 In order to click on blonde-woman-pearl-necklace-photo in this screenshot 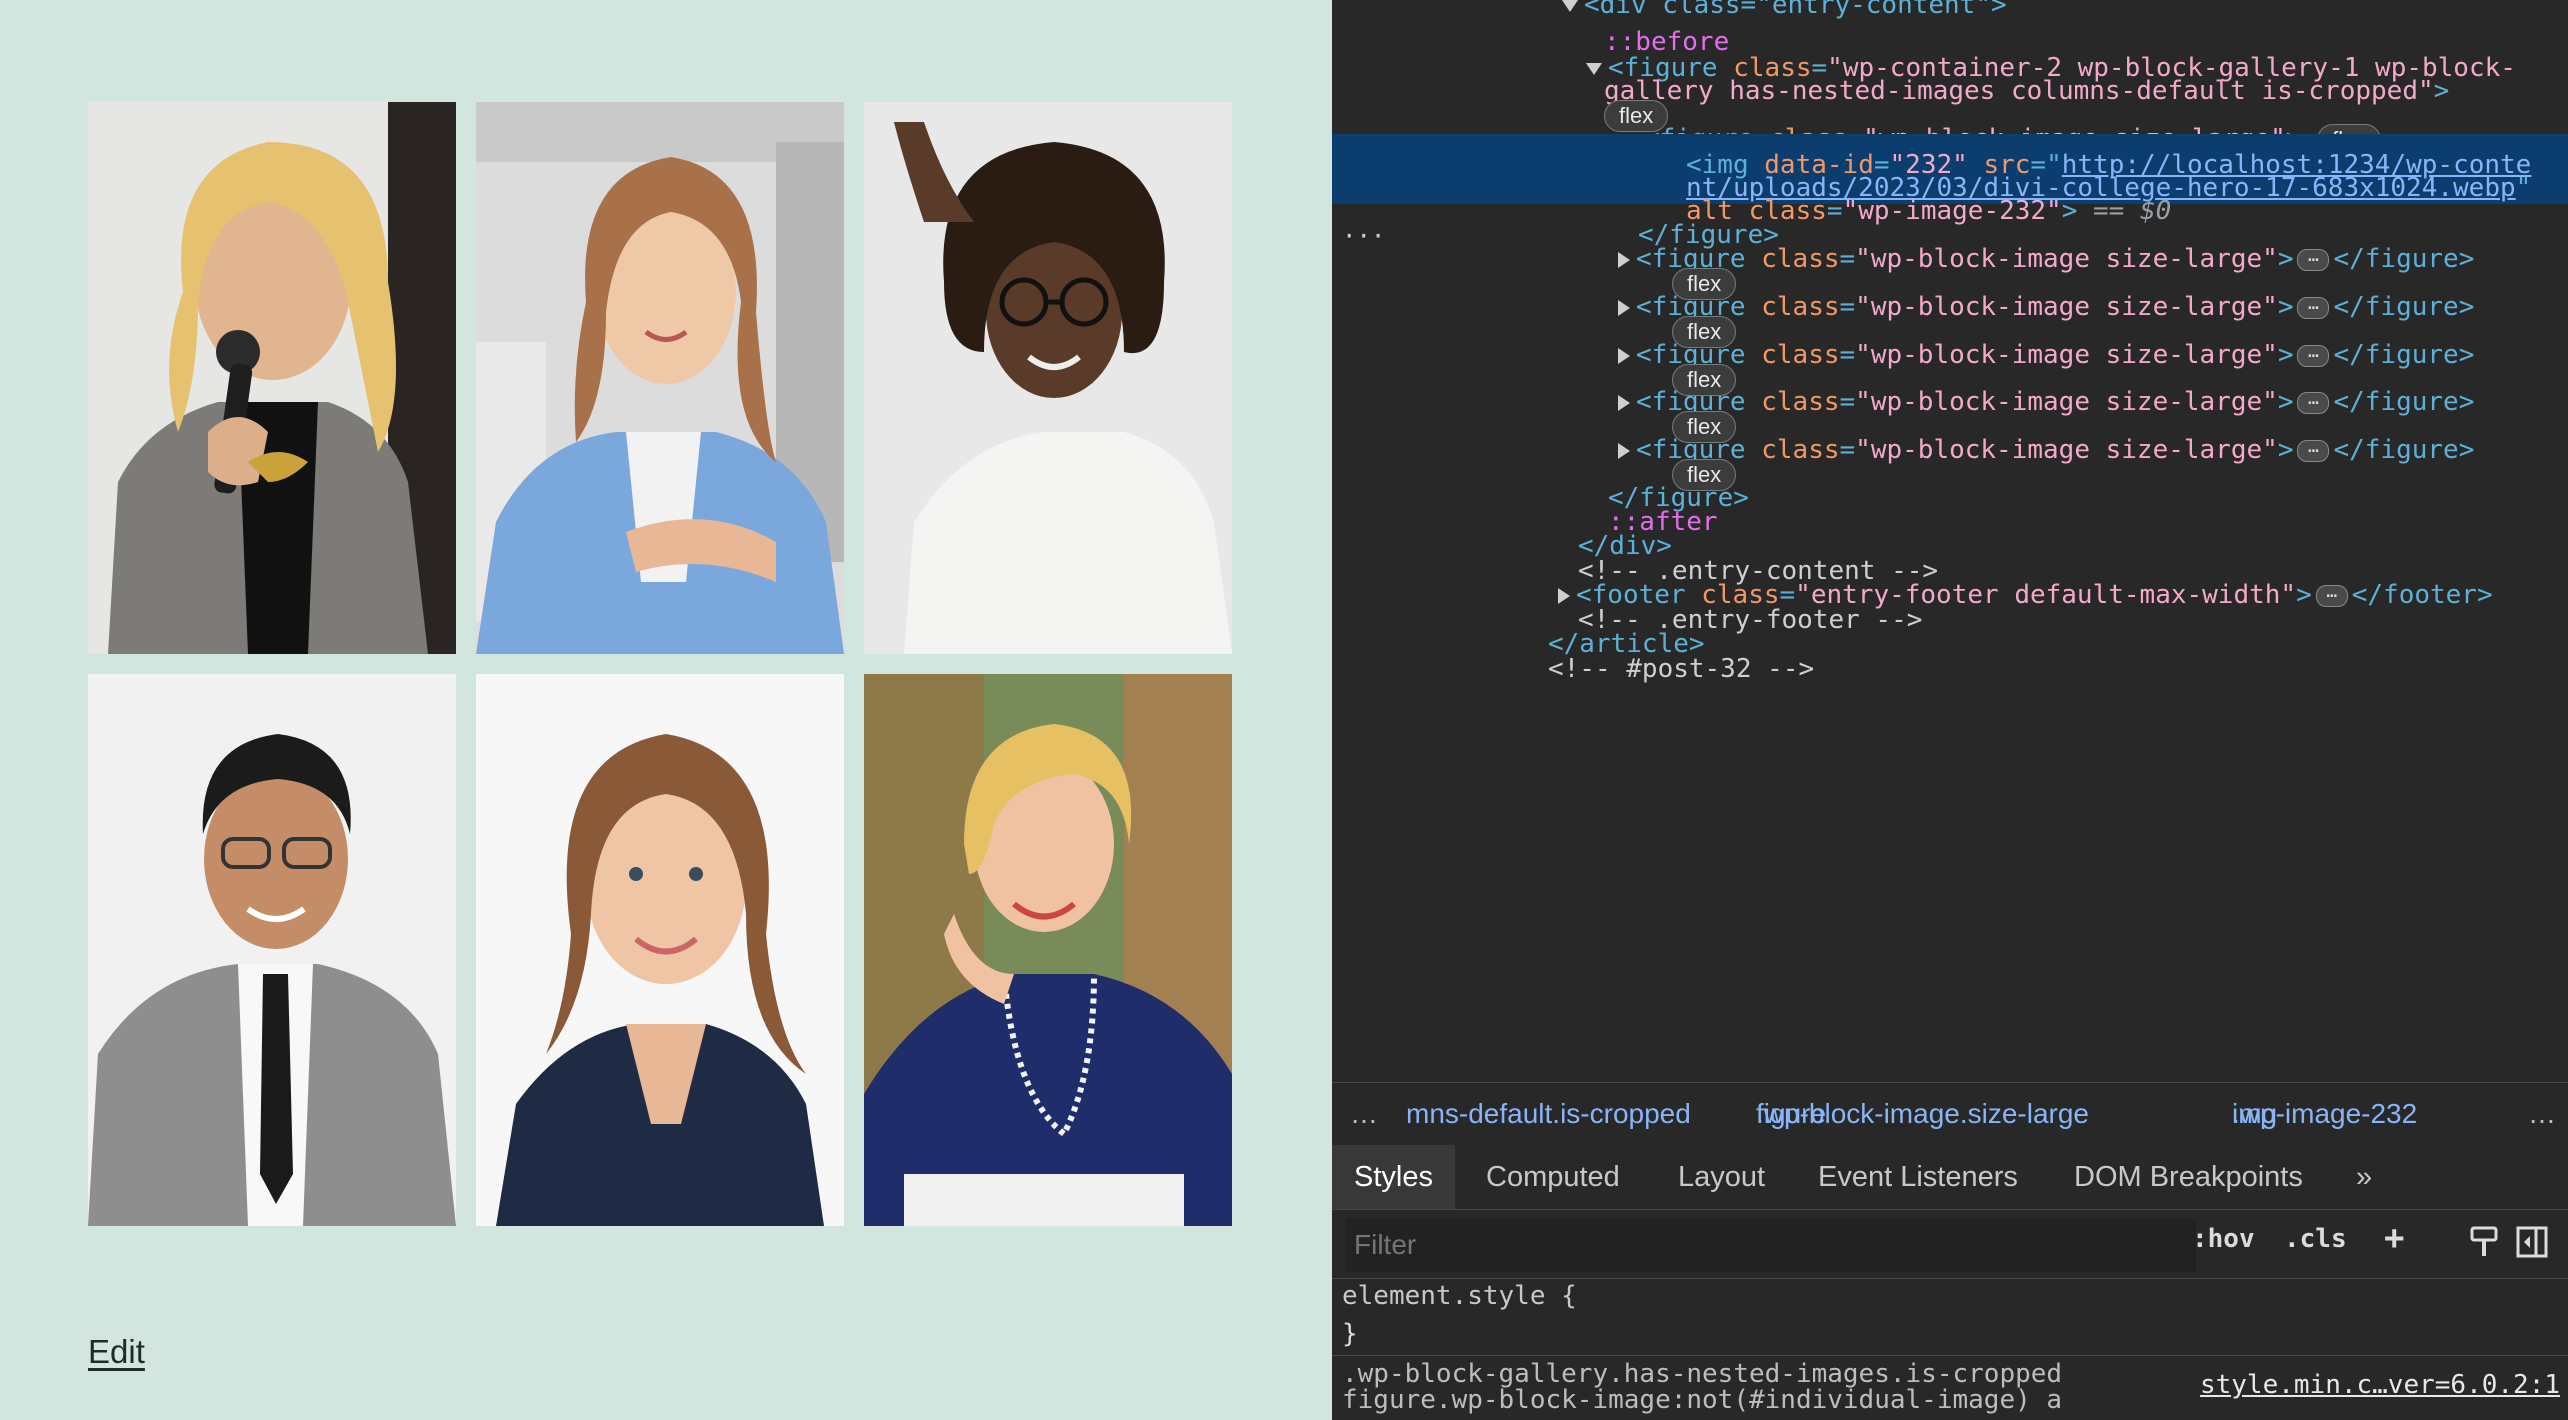, I will do `click(1048, 950)`.